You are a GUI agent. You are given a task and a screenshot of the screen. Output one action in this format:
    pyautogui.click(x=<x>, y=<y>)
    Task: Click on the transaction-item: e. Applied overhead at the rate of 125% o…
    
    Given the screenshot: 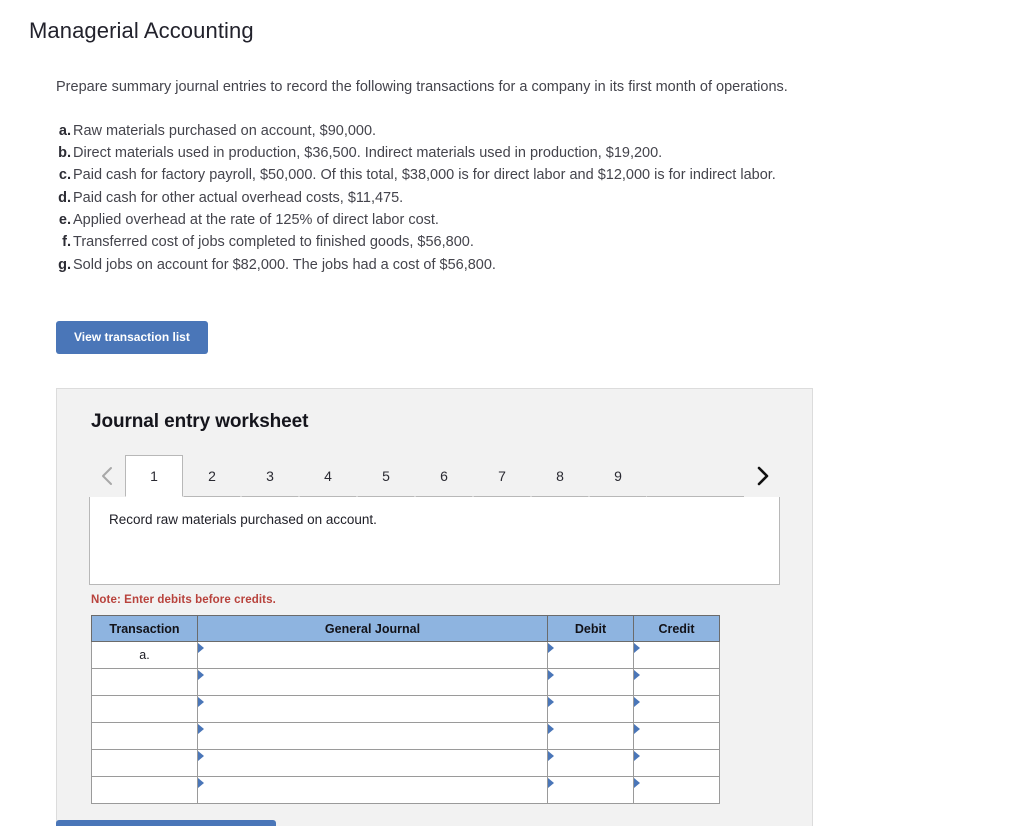 What is the action you would take?
    pyautogui.click(x=540, y=220)
    